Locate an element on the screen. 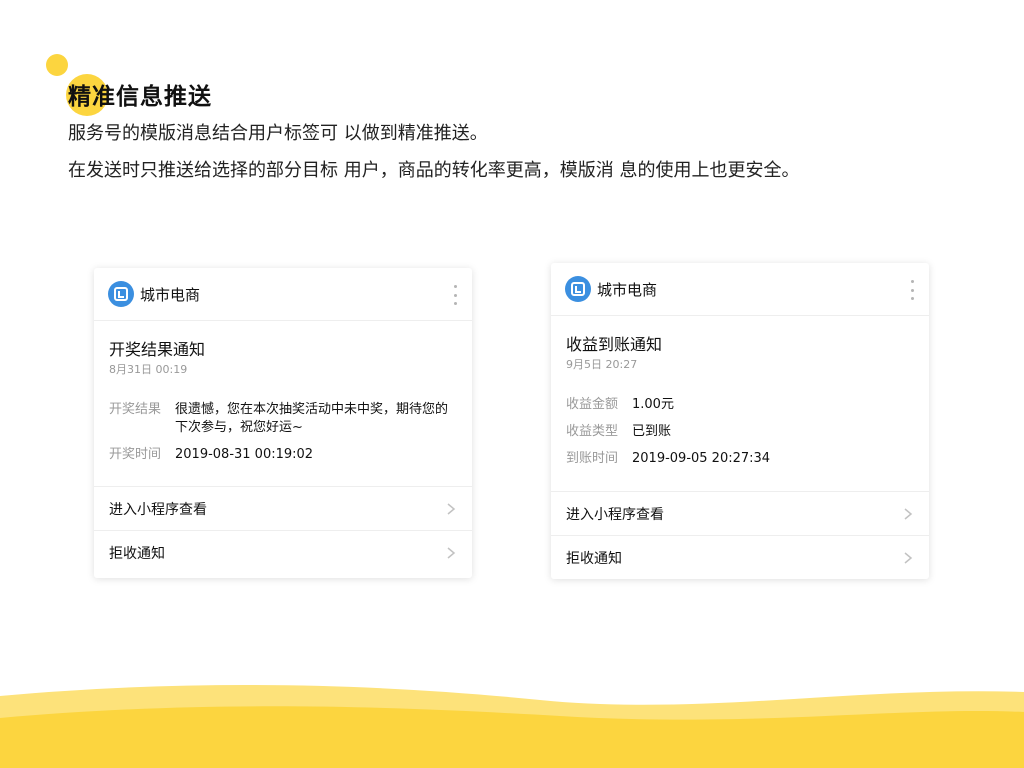 Image resolution: width=1024 pixels, height=768 pixels. field-label: 开奖结果 is located at coordinates (135, 409).